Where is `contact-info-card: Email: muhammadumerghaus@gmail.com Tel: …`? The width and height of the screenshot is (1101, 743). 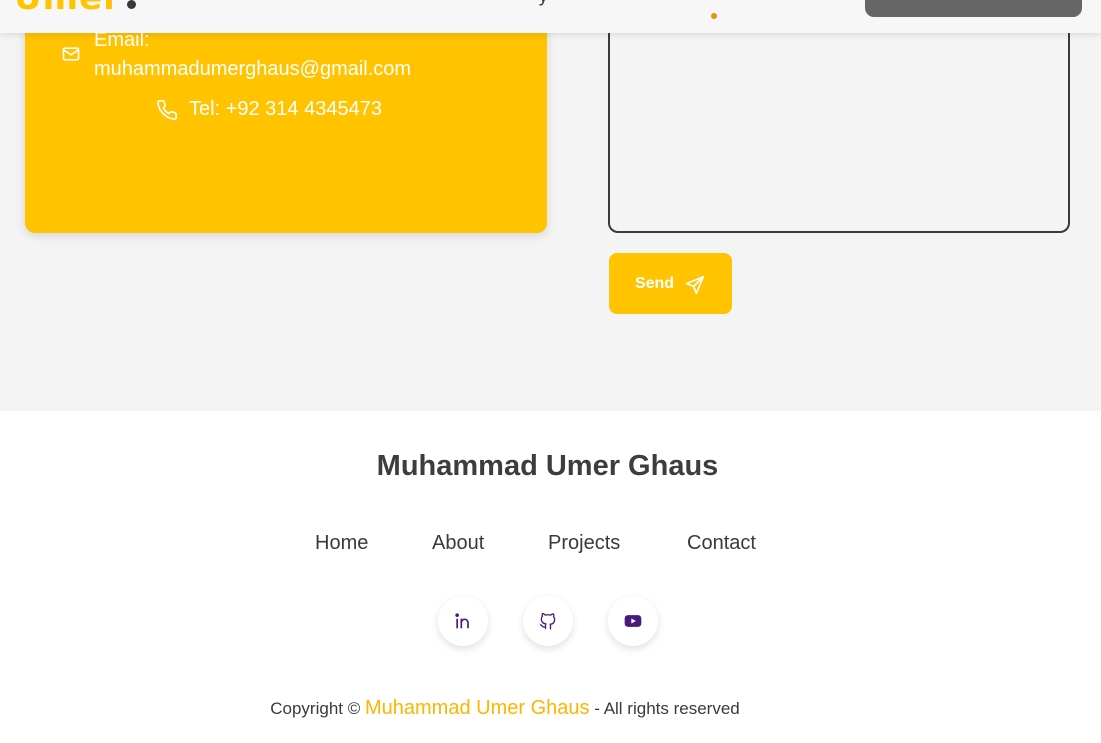 contact-info-card: Email: muhammadumerghaus@gmail.com Tel: … is located at coordinates (286, 116).